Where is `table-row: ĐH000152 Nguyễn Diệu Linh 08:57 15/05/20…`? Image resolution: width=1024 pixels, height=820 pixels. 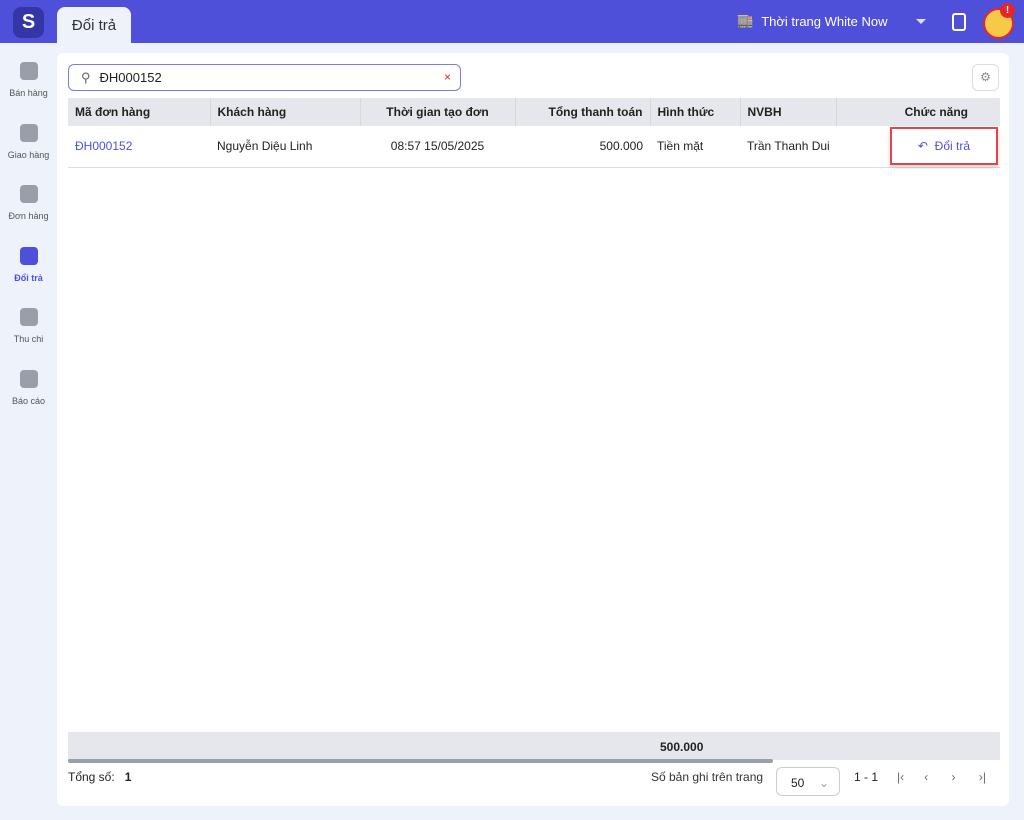
table-row: ĐH000152 Nguyễn Diệu Linh 08:57 15/05/20… is located at coordinates (534, 147).